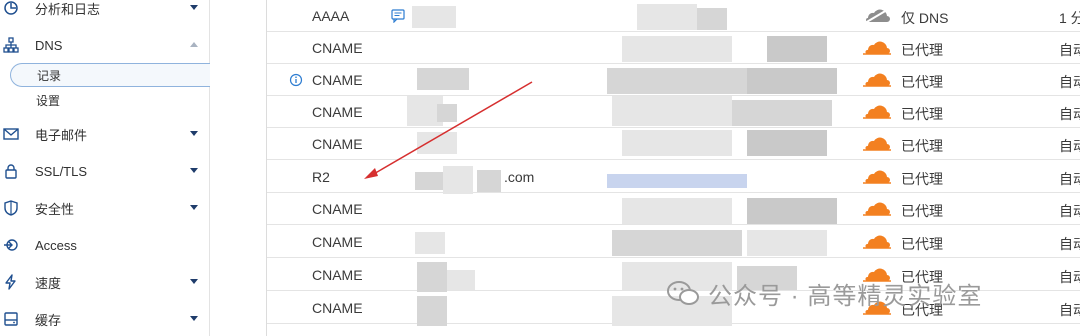 The width and height of the screenshot is (1080, 336). Describe the element at coordinates (683, 293) in the screenshot. I see `wechat-icon` at that location.